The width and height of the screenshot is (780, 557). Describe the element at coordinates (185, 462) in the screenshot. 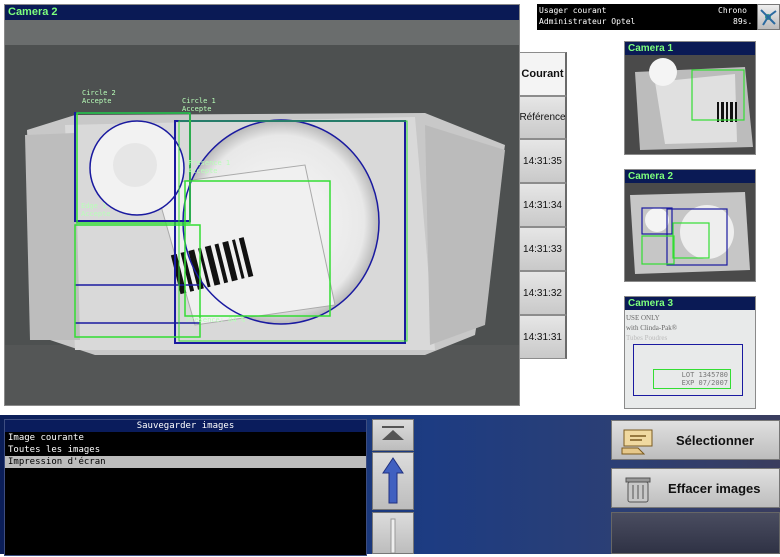

I see `save-option-screen-print: Impression d'écran` at that location.